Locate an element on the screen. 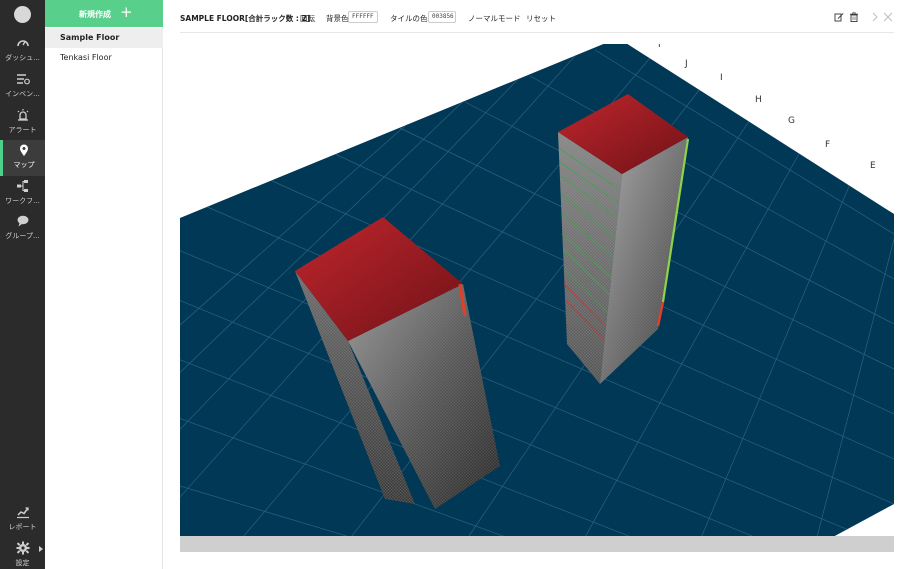 The height and width of the screenshot is (569, 910). chevron-right-icon is located at coordinates (876, 18).